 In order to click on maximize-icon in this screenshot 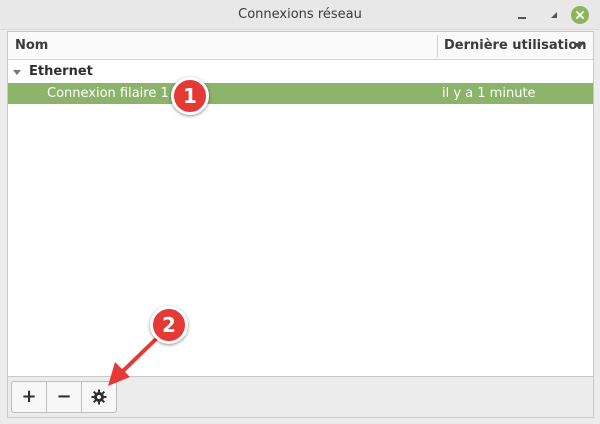, I will do `click(554, 15)`.